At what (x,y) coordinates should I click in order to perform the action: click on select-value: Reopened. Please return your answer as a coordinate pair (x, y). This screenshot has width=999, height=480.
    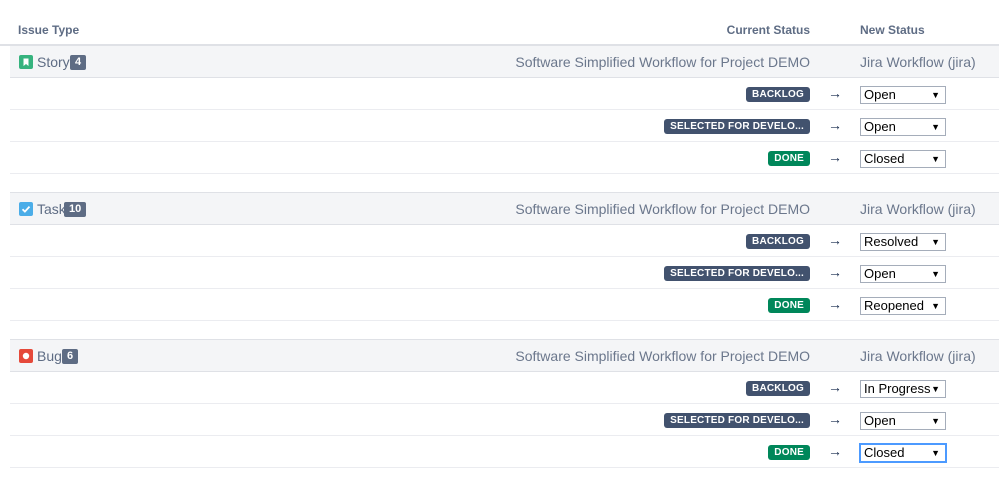
    Looking at the image, I should click on (894, 305).